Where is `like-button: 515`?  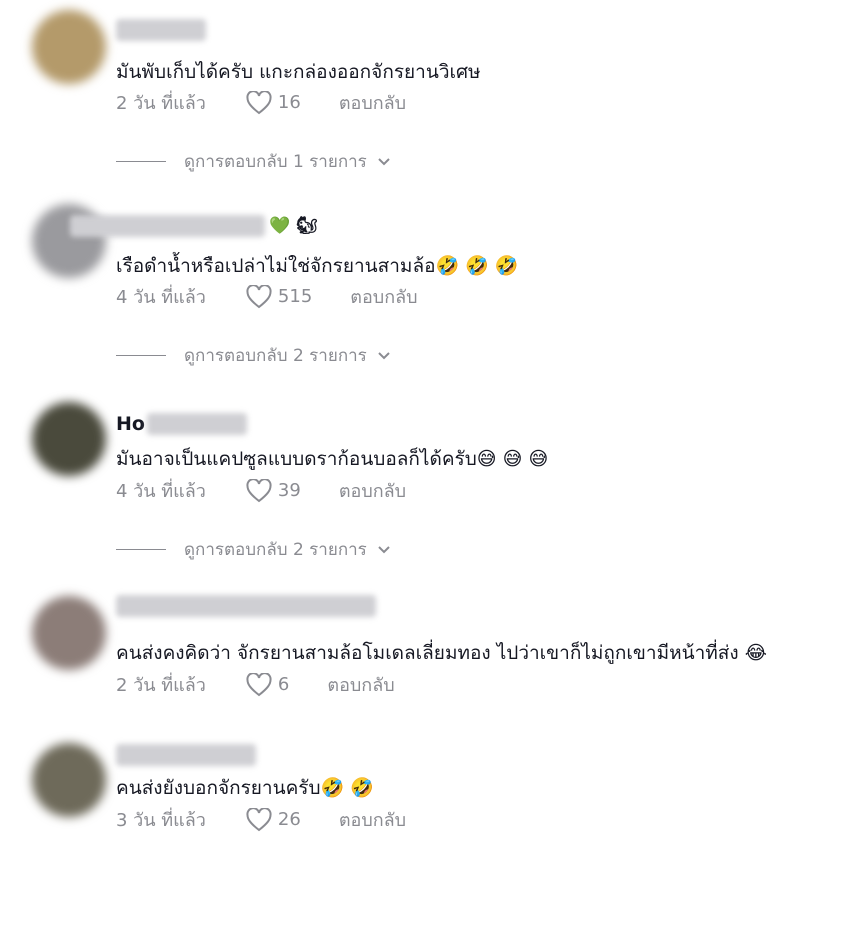 like-button: 515 is located at coordinates (279, 296).